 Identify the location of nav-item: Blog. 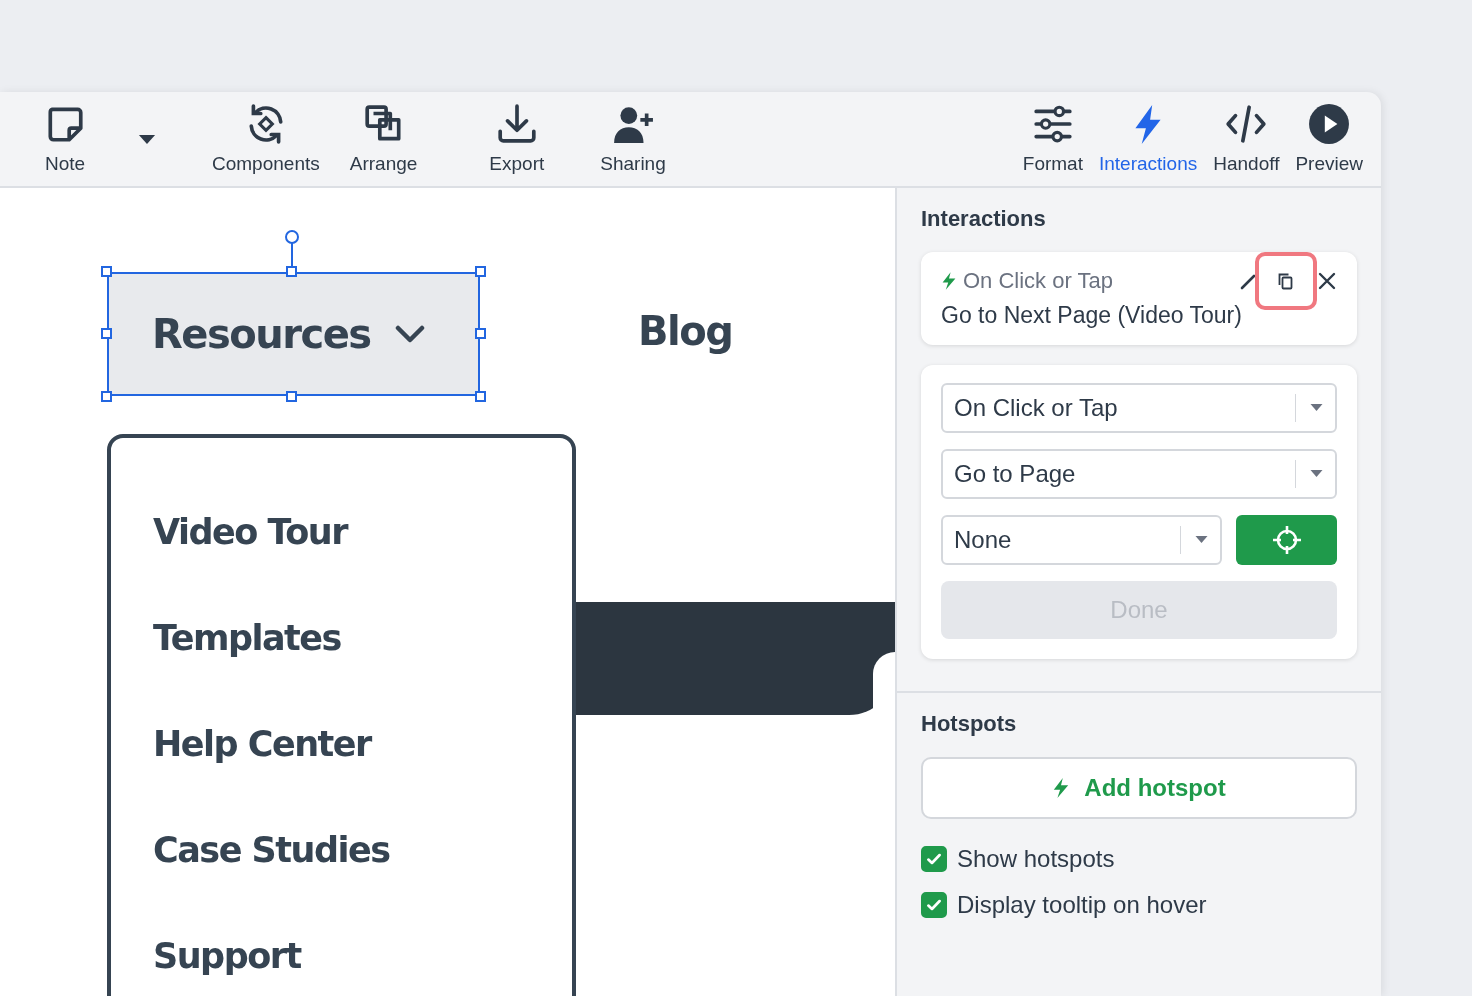
(685, 331).